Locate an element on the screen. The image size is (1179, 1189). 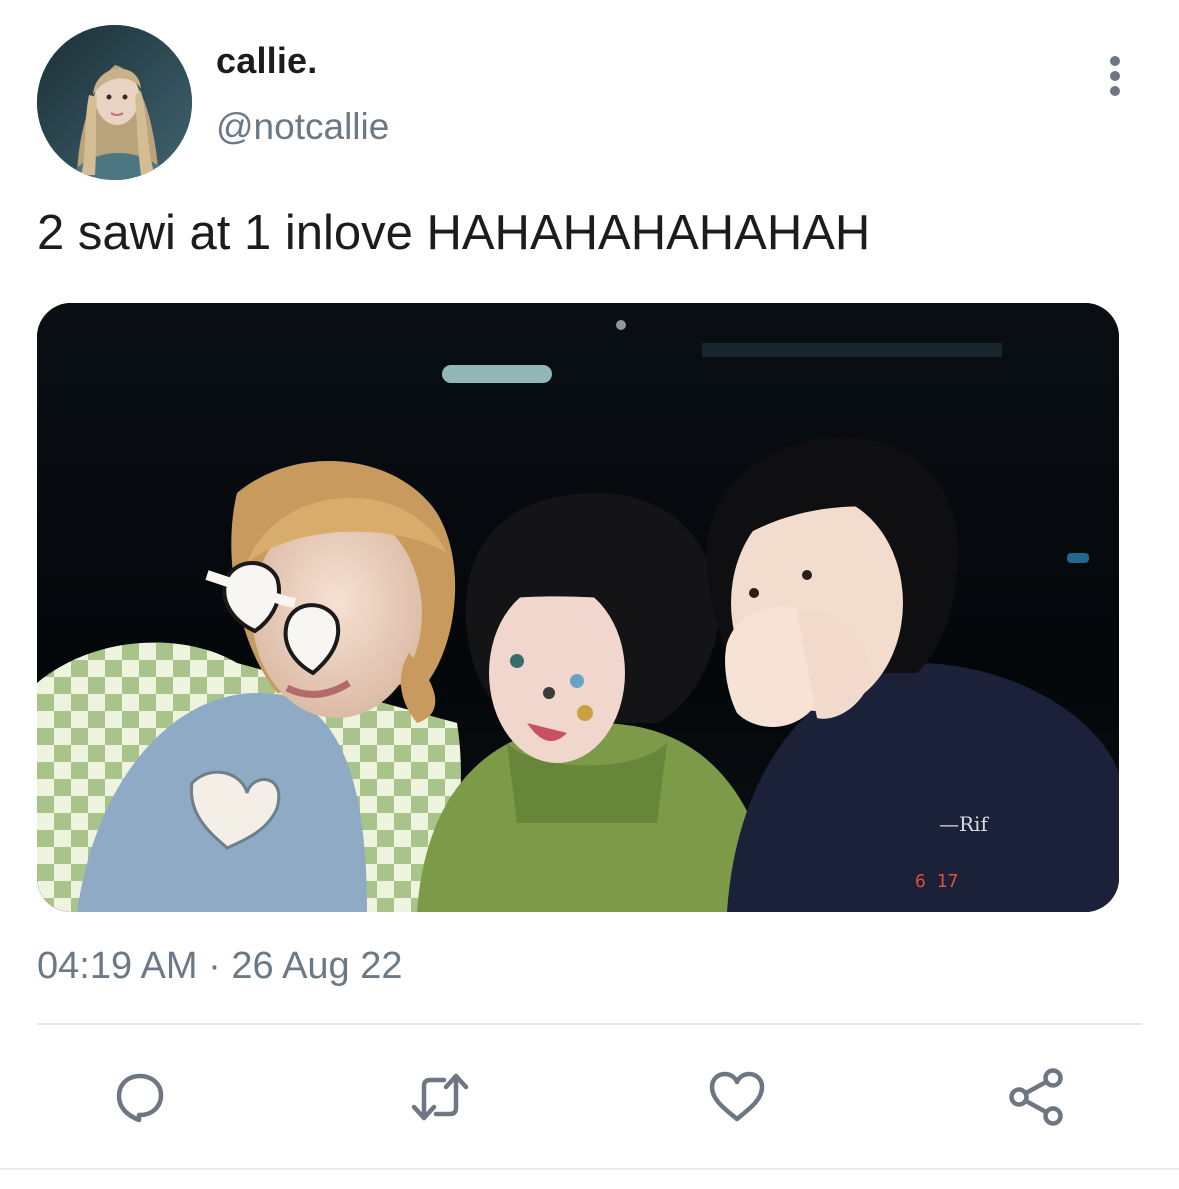
photo-signature: —Rif is located at coordinates (964, 824).